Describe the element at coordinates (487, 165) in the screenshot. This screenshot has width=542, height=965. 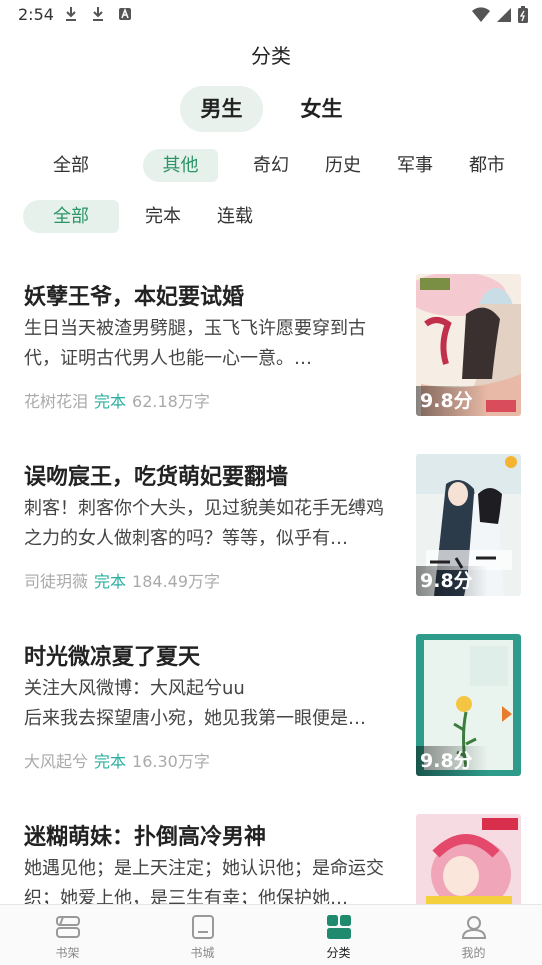
I see `category-filter-urban: 都市` at that location.